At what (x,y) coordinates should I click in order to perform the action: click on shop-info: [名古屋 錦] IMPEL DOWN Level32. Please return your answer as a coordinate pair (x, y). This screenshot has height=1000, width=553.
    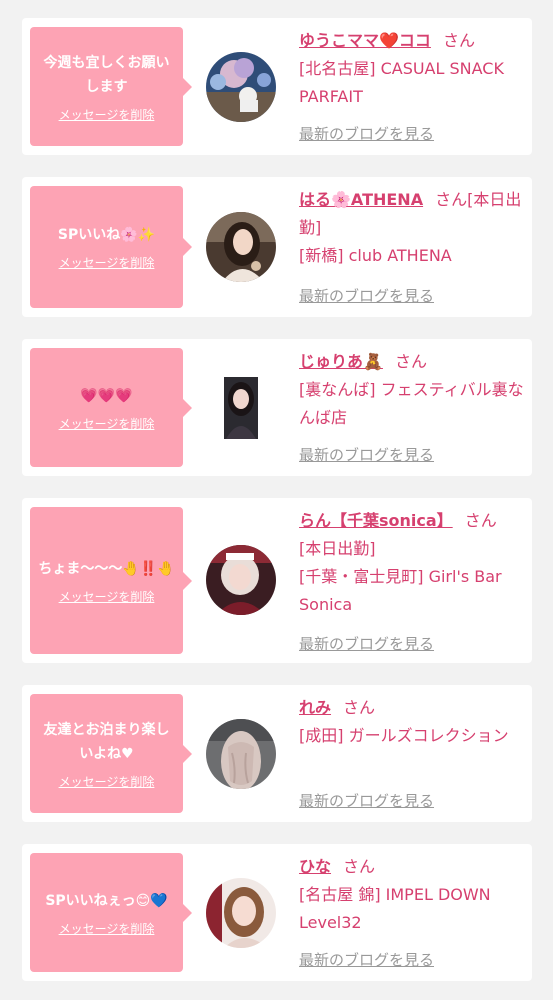
    Looking at the image, I should click on (395, 908).